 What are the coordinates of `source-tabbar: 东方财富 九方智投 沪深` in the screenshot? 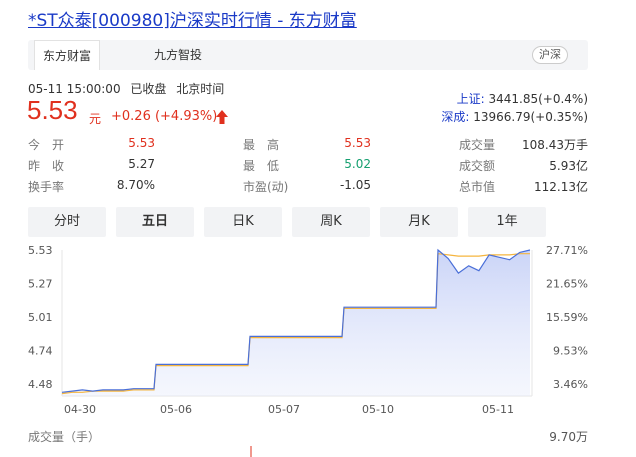 It's located at (308, 55).